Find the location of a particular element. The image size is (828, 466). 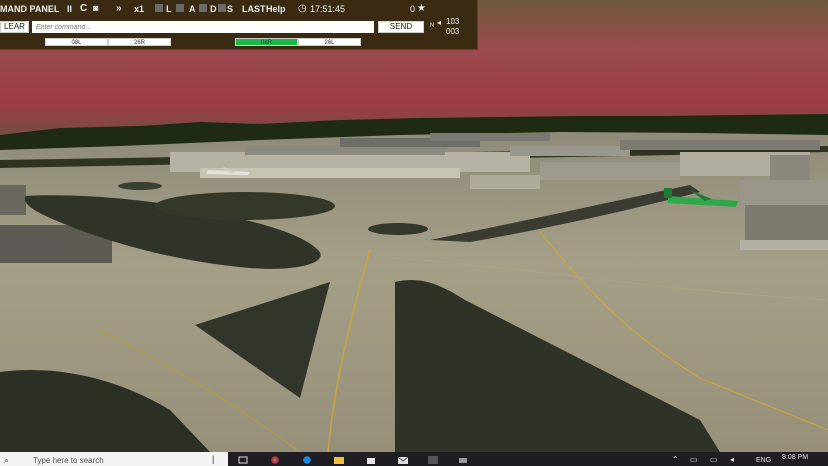

clear-button: LEAR is located at coordinates (14, 27).